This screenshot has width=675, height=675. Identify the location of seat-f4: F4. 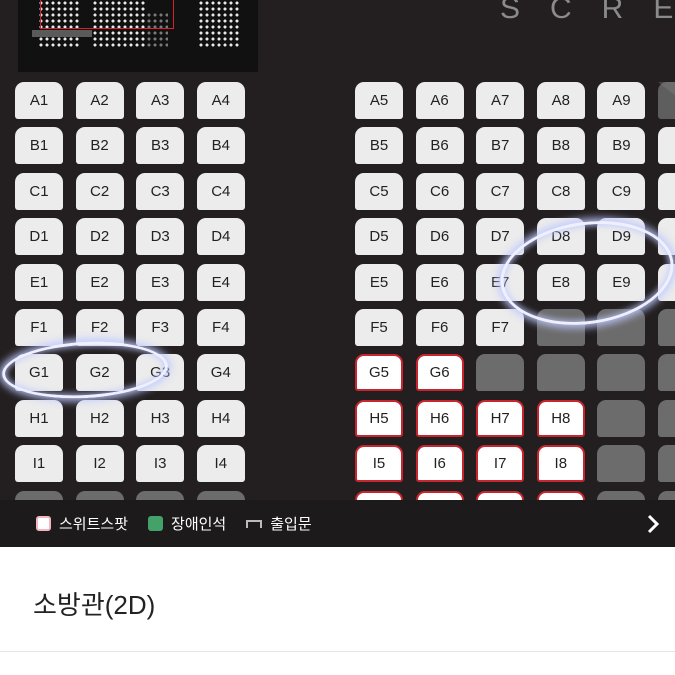
(220, 327).